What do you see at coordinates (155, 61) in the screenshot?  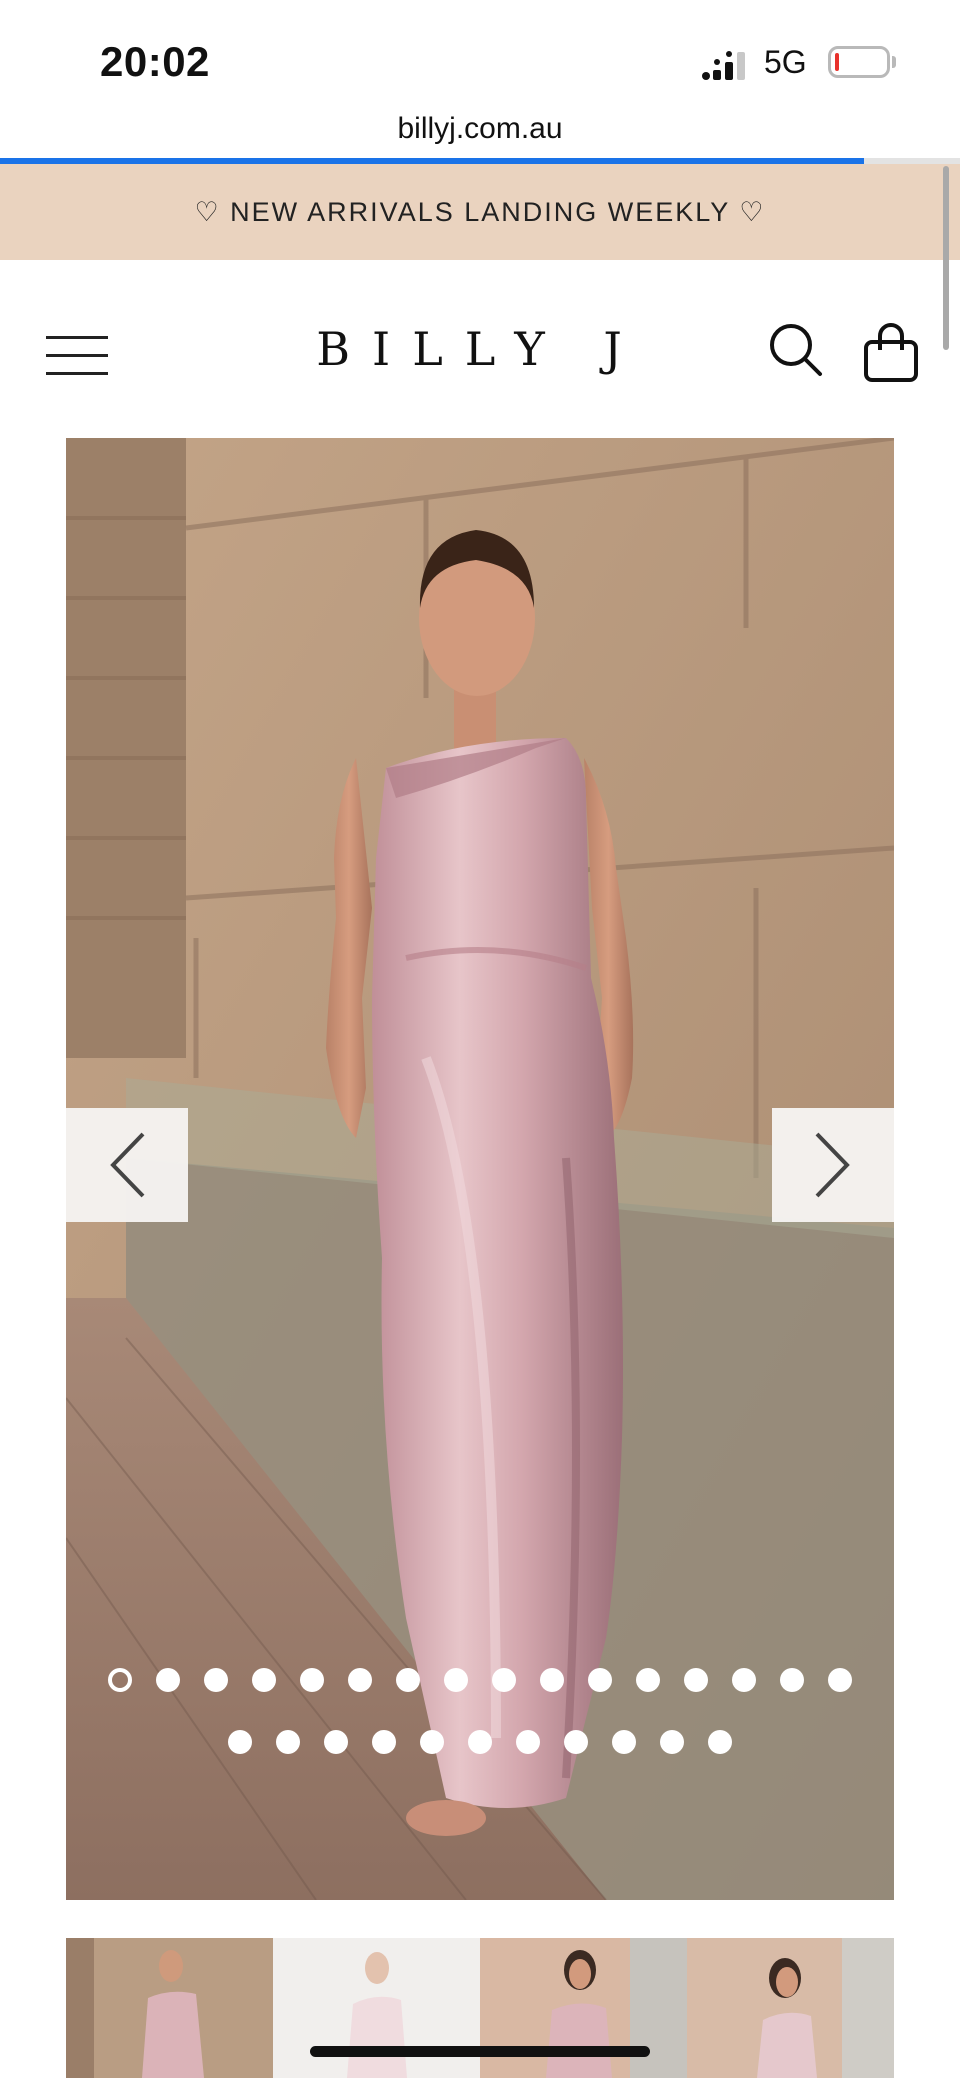 I see `status-time: 20:02` at bounding box center [155, 61].